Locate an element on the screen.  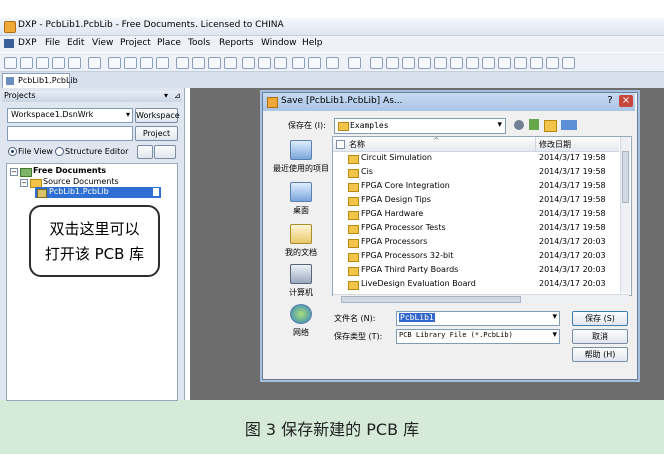
file-row: FPGA Hardware 2014/3/17 19:58 is located at coordinates (476, 215).